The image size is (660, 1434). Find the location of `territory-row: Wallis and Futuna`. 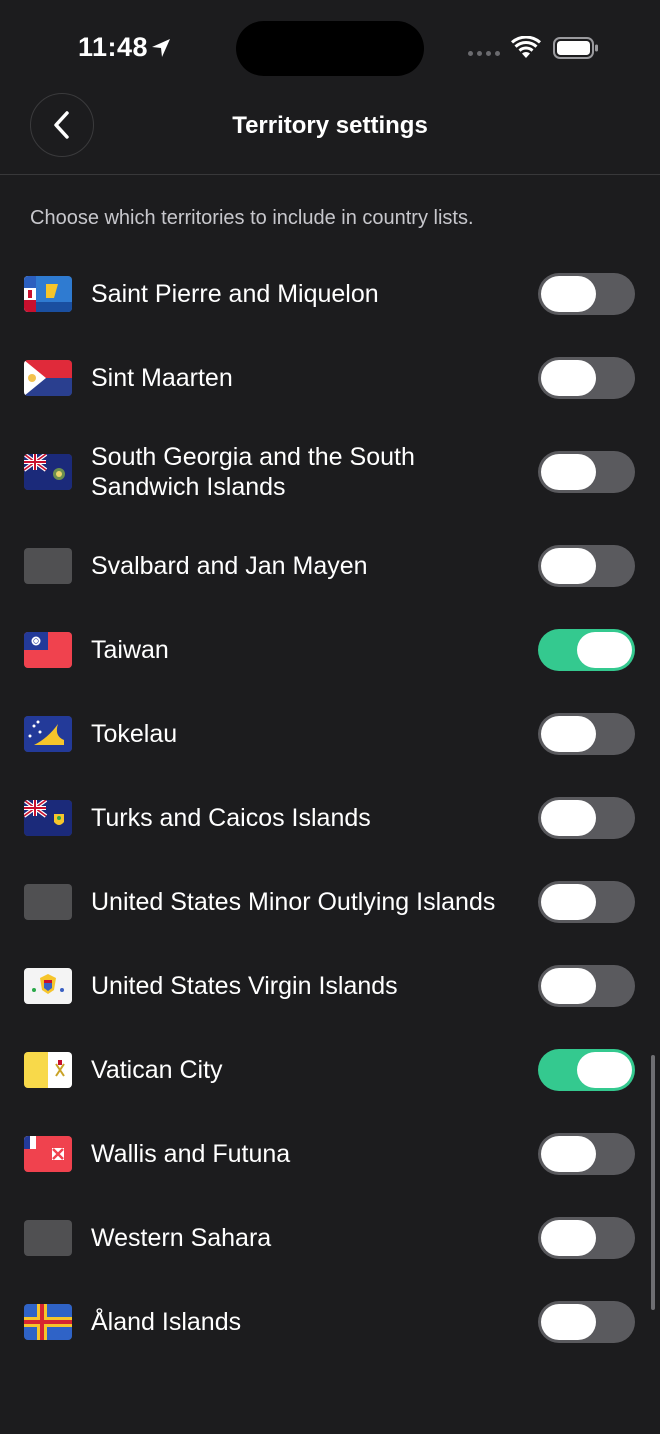

territory-row: Wallis and Futuna is located at coordinates (330, 1154).